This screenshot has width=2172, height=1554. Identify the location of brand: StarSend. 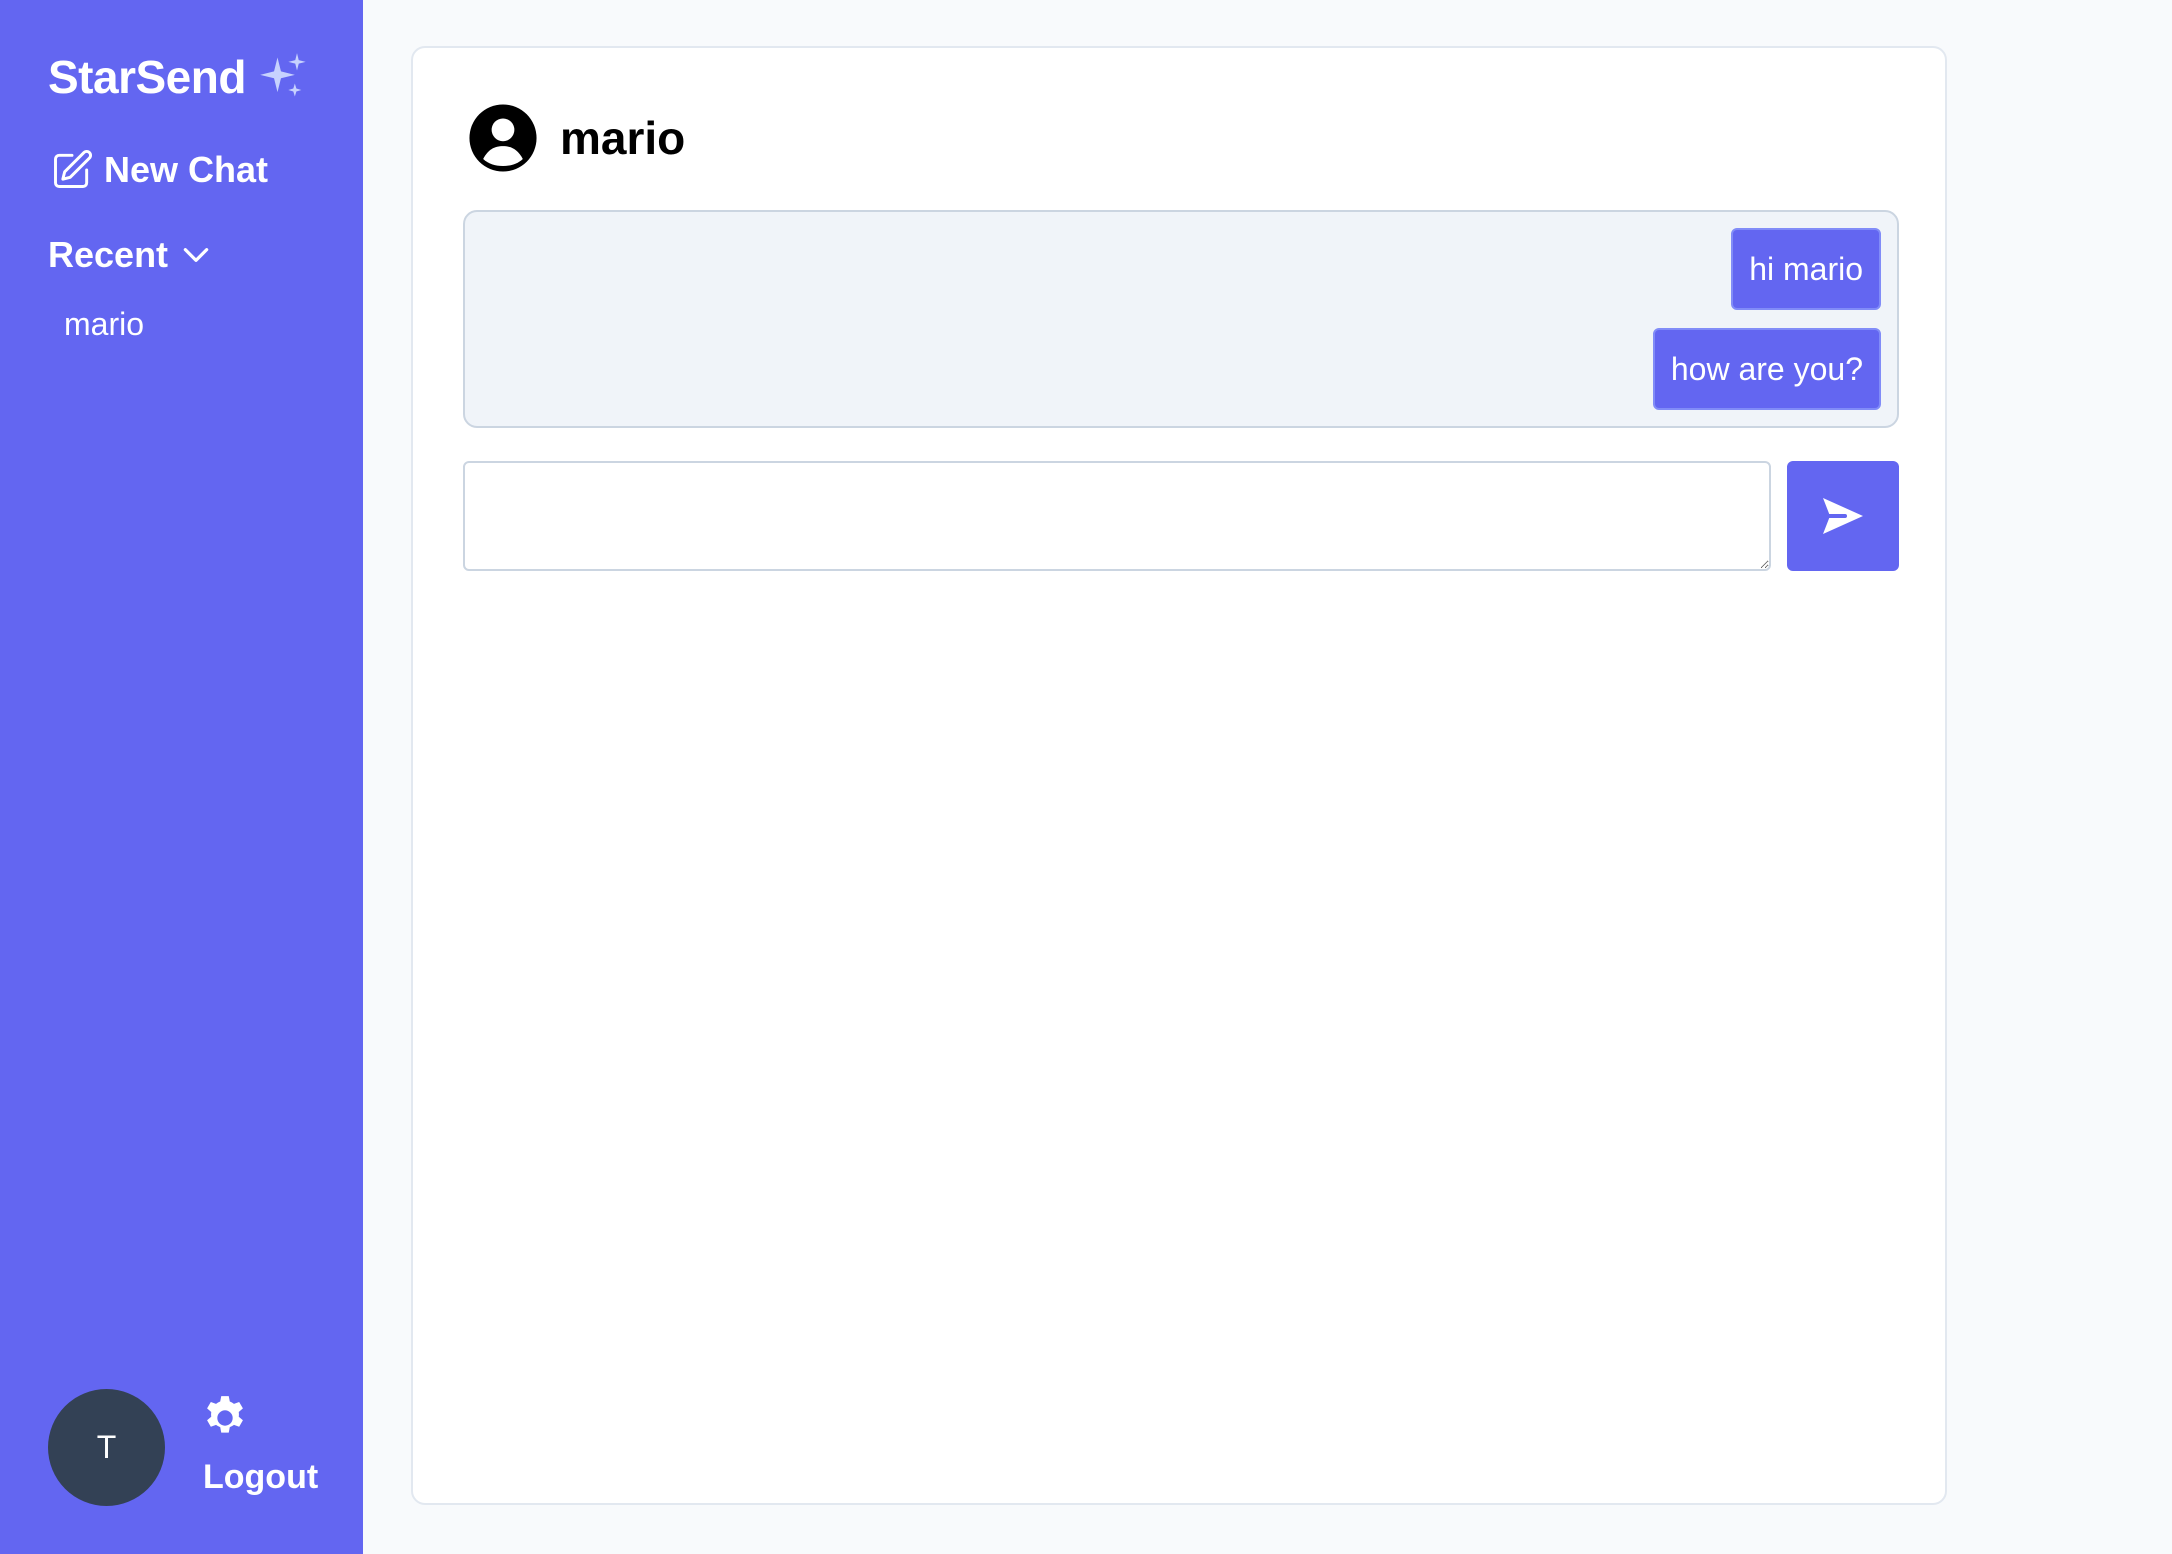
(179, 77).